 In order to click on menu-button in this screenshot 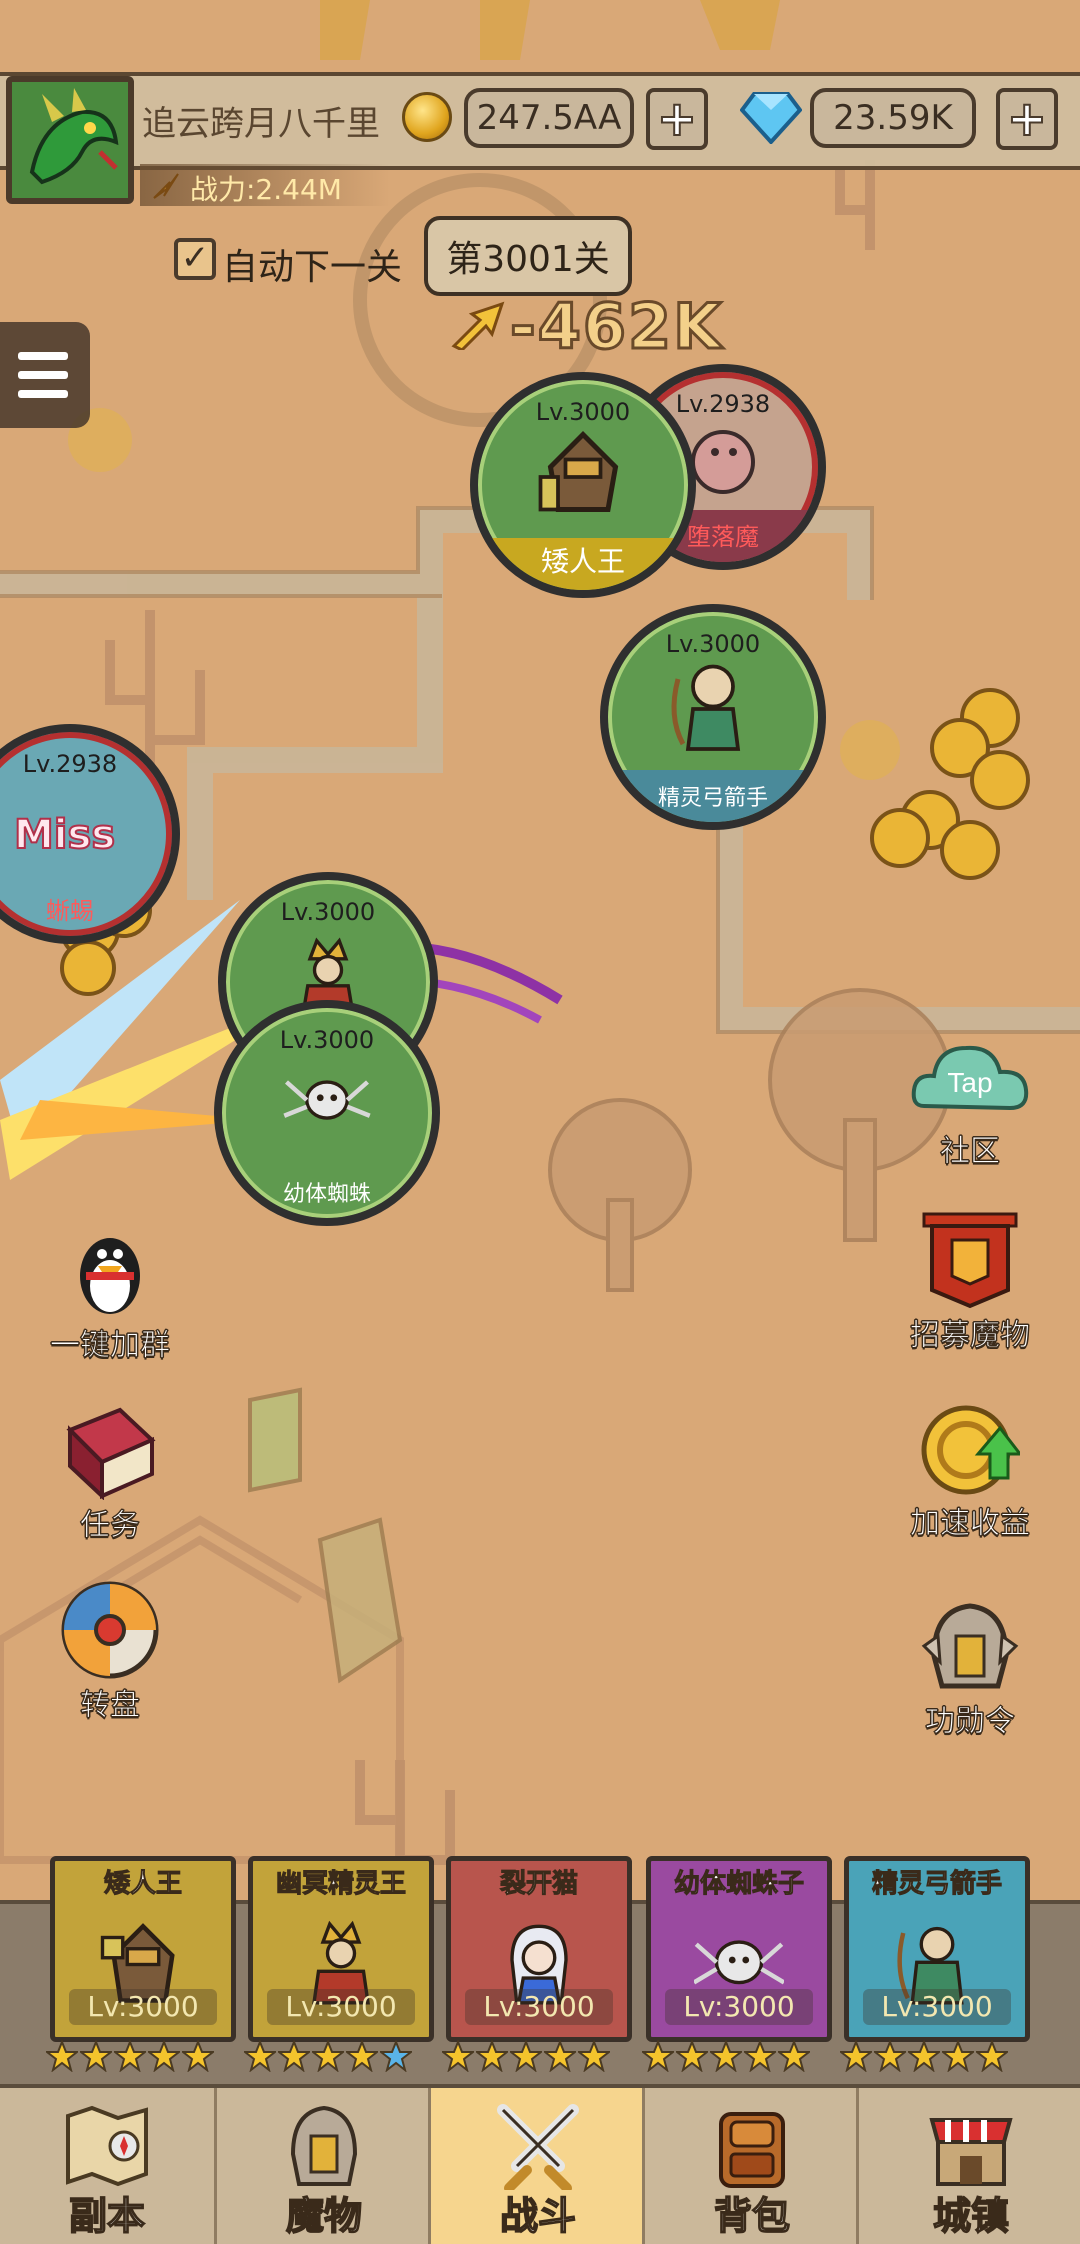, I will do `click(45, 375)`.